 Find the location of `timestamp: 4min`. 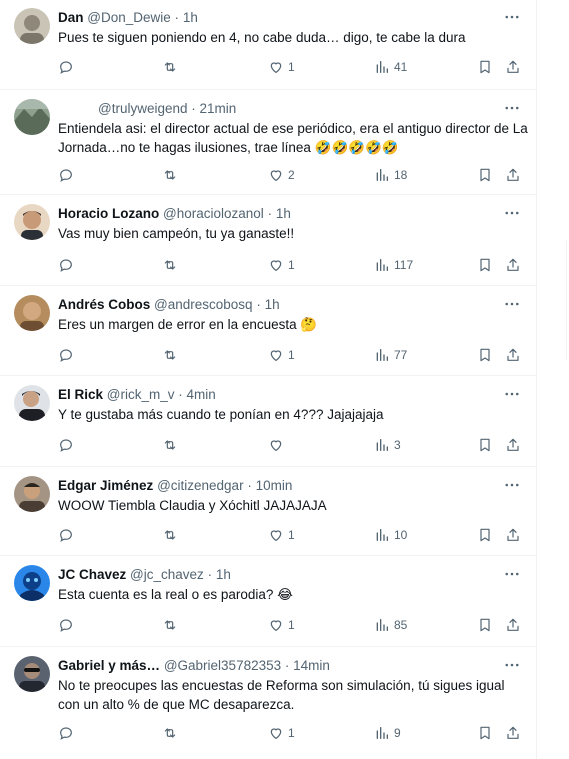

timestamp: 4min is located at coordinates (201, 394).